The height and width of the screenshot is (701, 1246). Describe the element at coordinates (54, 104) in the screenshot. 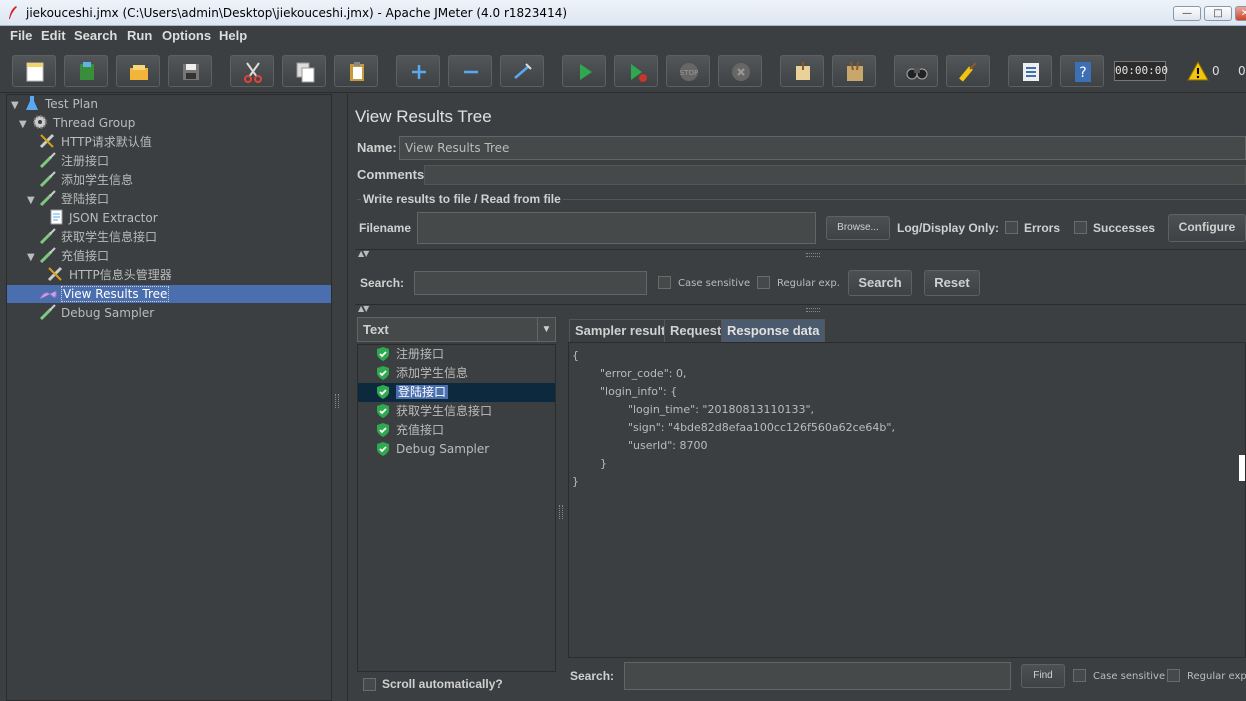

I see `tree-item-test-plan: ▼ Test Plan` at that location.